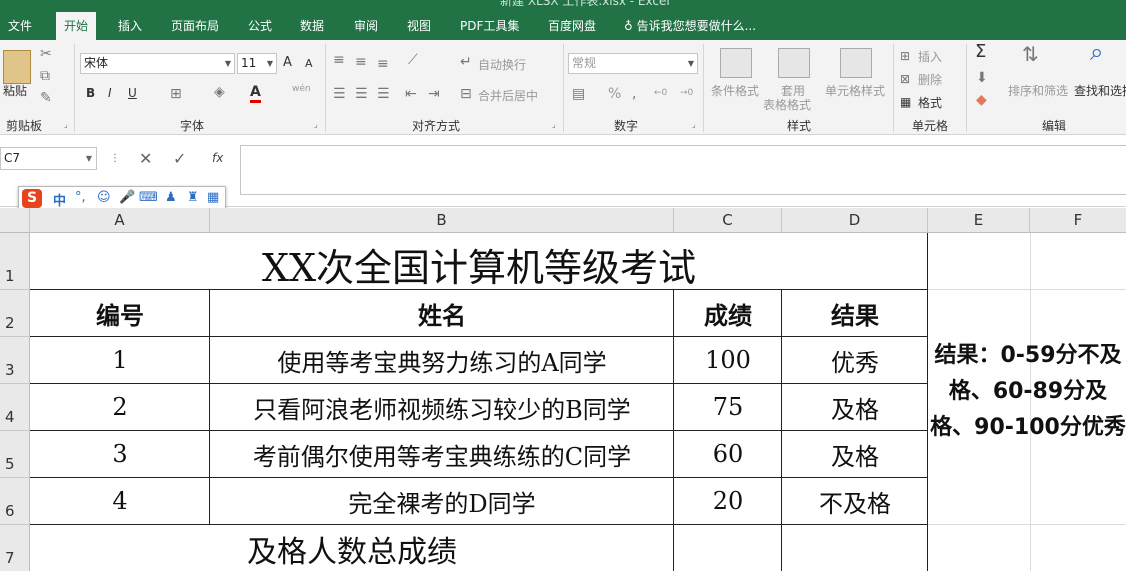  I want to click on header-cell-score: 成绩, so click(728, 313).